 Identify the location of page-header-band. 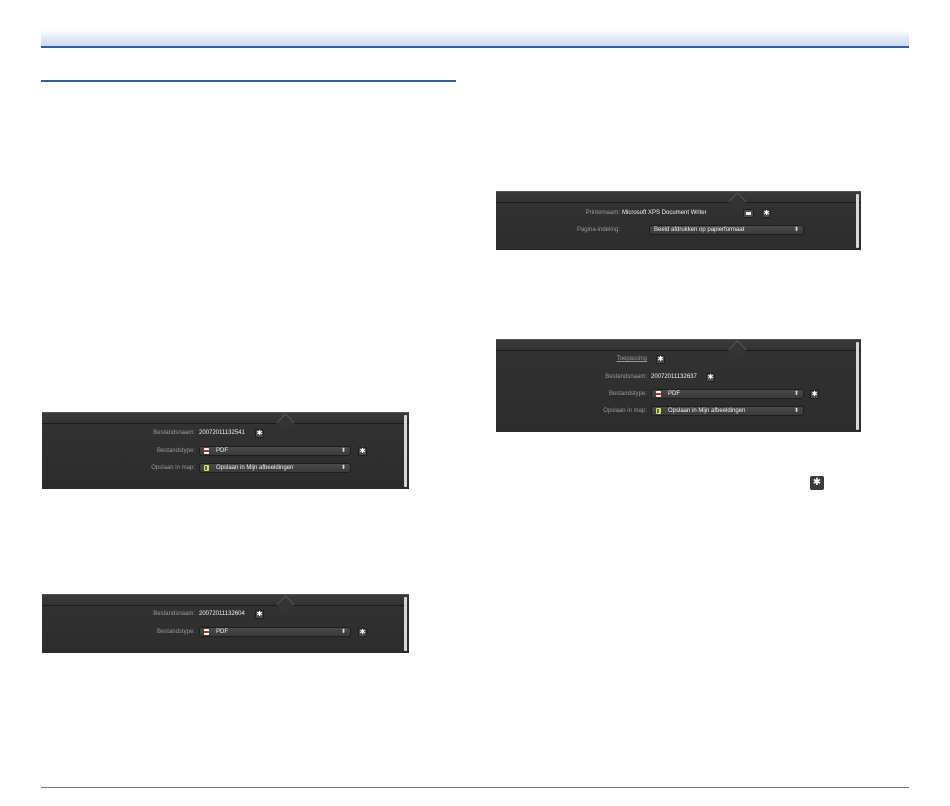
(475, 39).